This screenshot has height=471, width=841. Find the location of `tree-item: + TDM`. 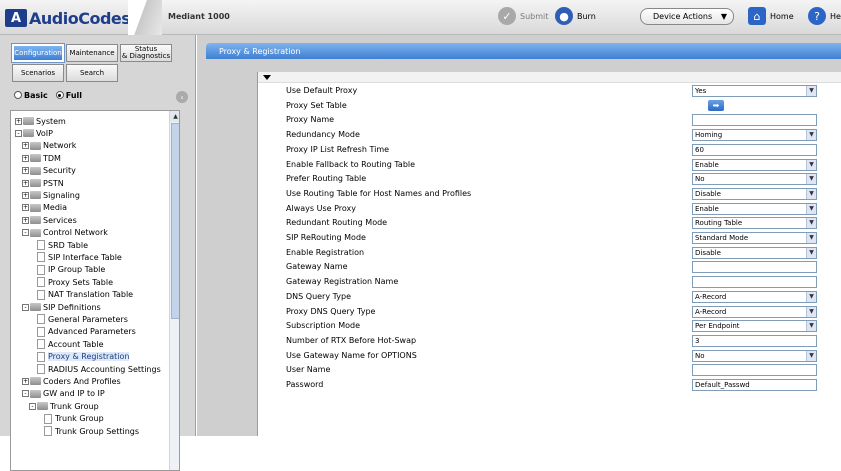

tree-item: + TDM is located at coordinates (41, 158).